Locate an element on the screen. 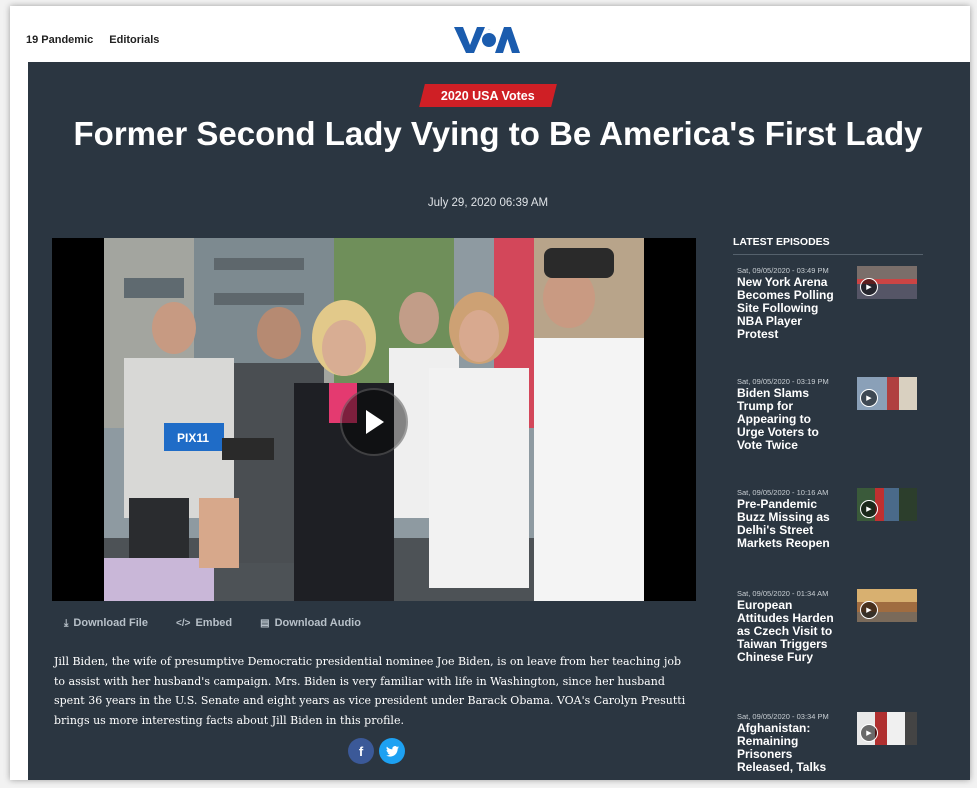 The width and height of the screenshot is (977, 788). embed-button: </> Embed is located at coordinates (204, 623).